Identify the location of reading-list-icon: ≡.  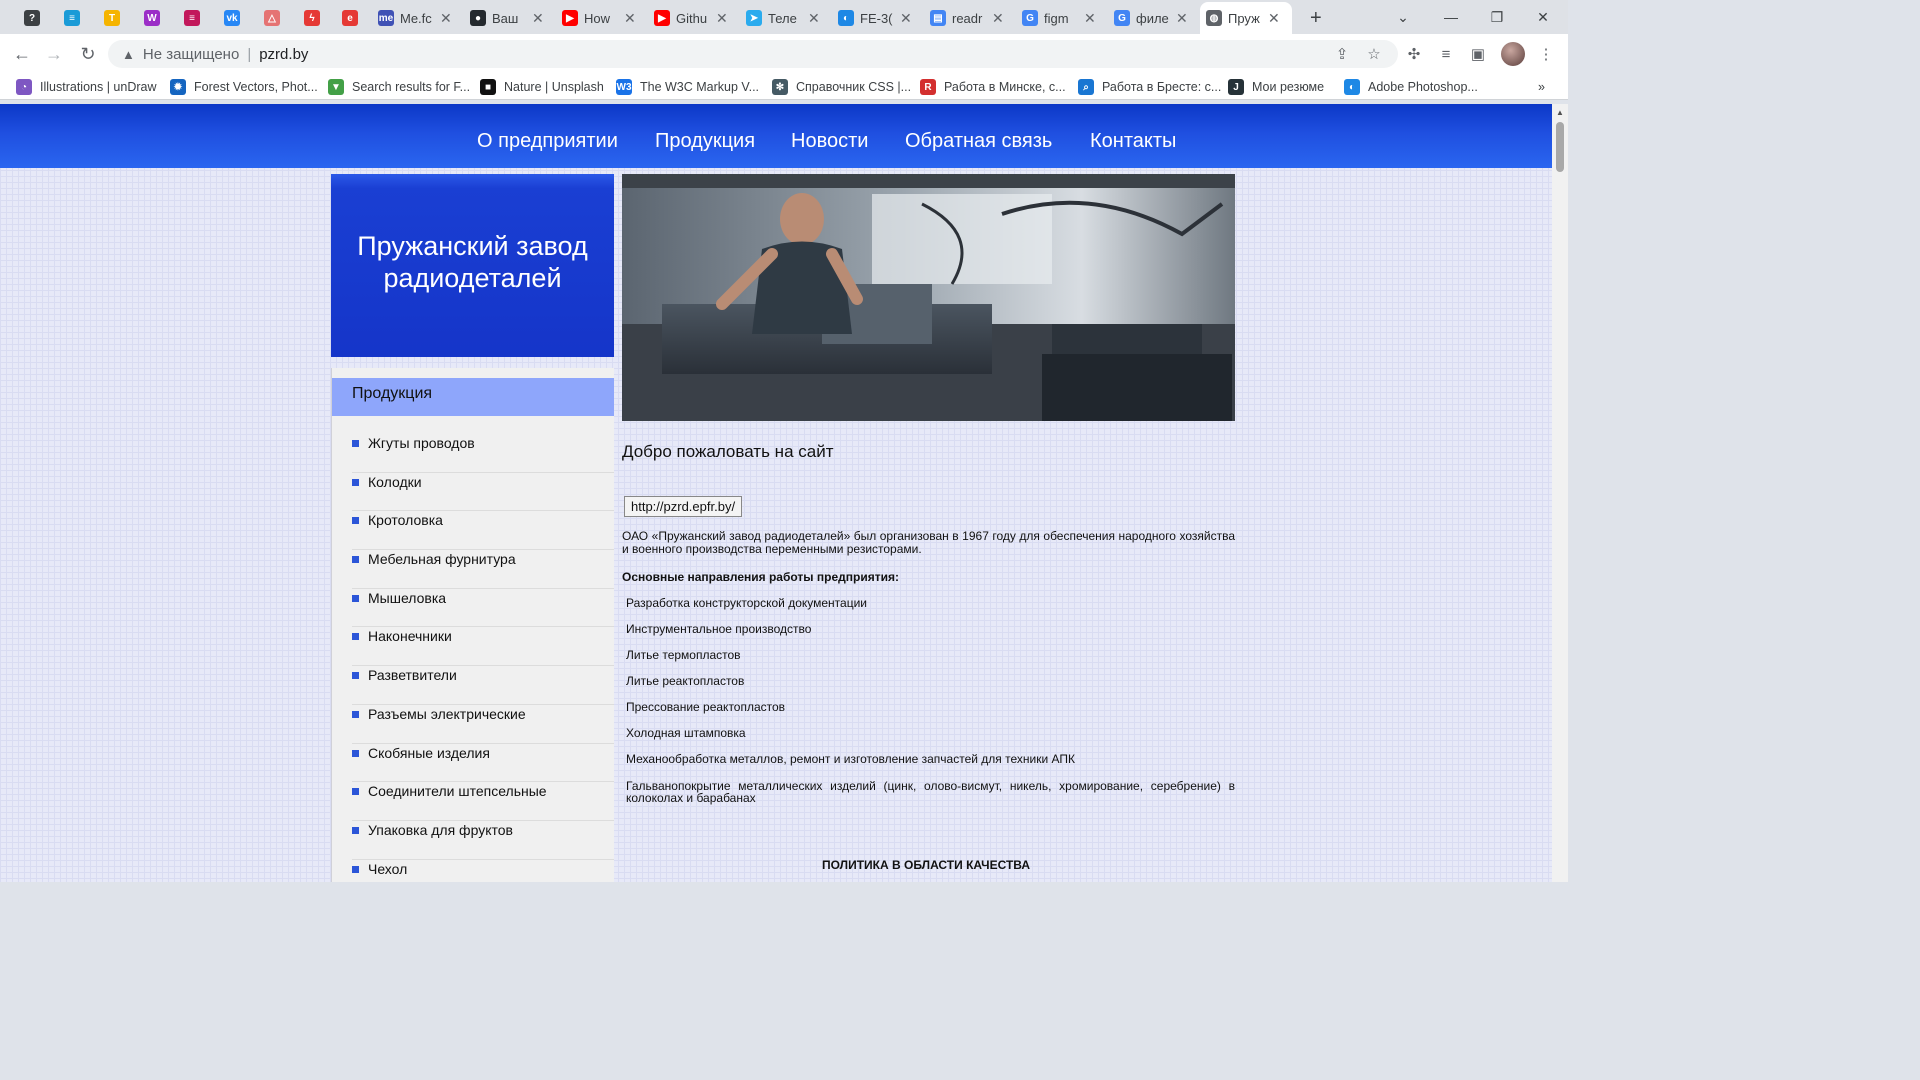
(1446, 54).